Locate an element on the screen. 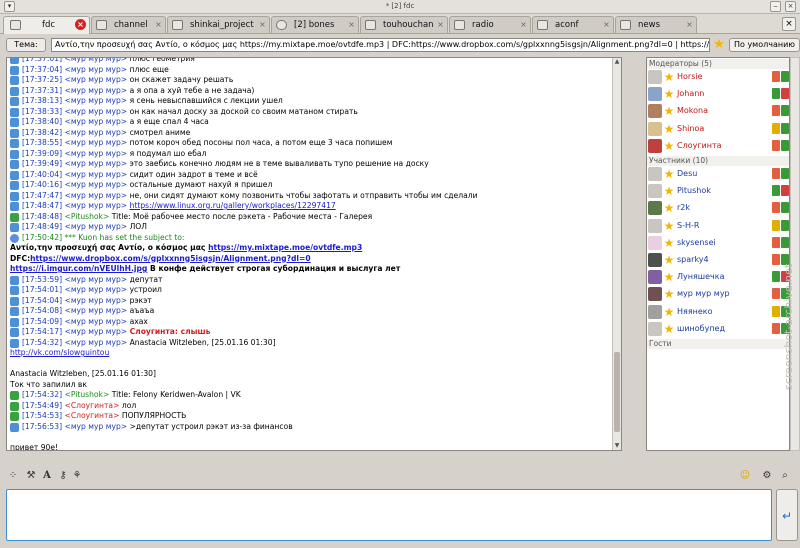 Image resolution: width=800 pixels, height=548 pixels. user-list-item: ★ Johann is located at coordinates (718, 94).